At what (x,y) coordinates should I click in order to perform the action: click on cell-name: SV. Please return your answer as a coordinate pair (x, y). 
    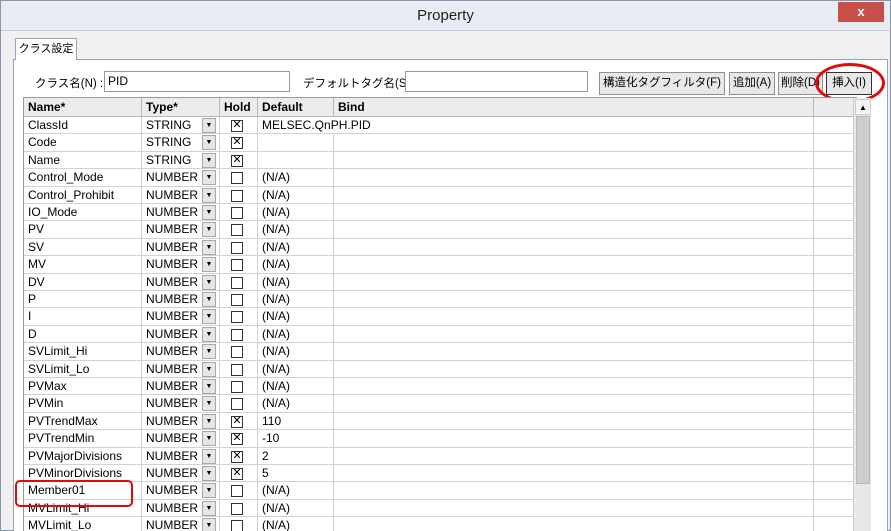
    Looking at the image, I should click on (83, 247).